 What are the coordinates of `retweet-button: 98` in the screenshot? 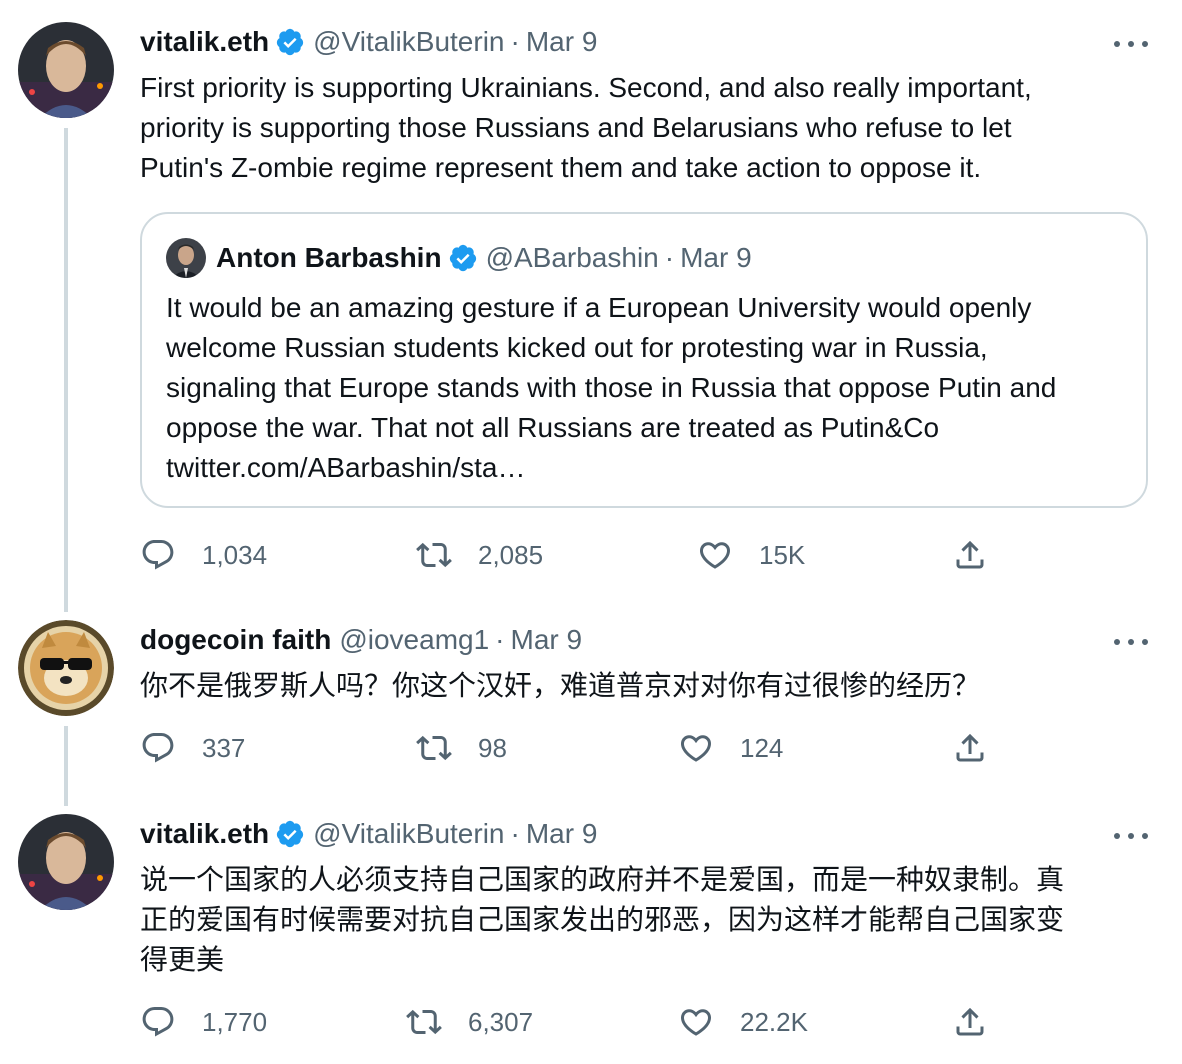 It's located at (461, 748).